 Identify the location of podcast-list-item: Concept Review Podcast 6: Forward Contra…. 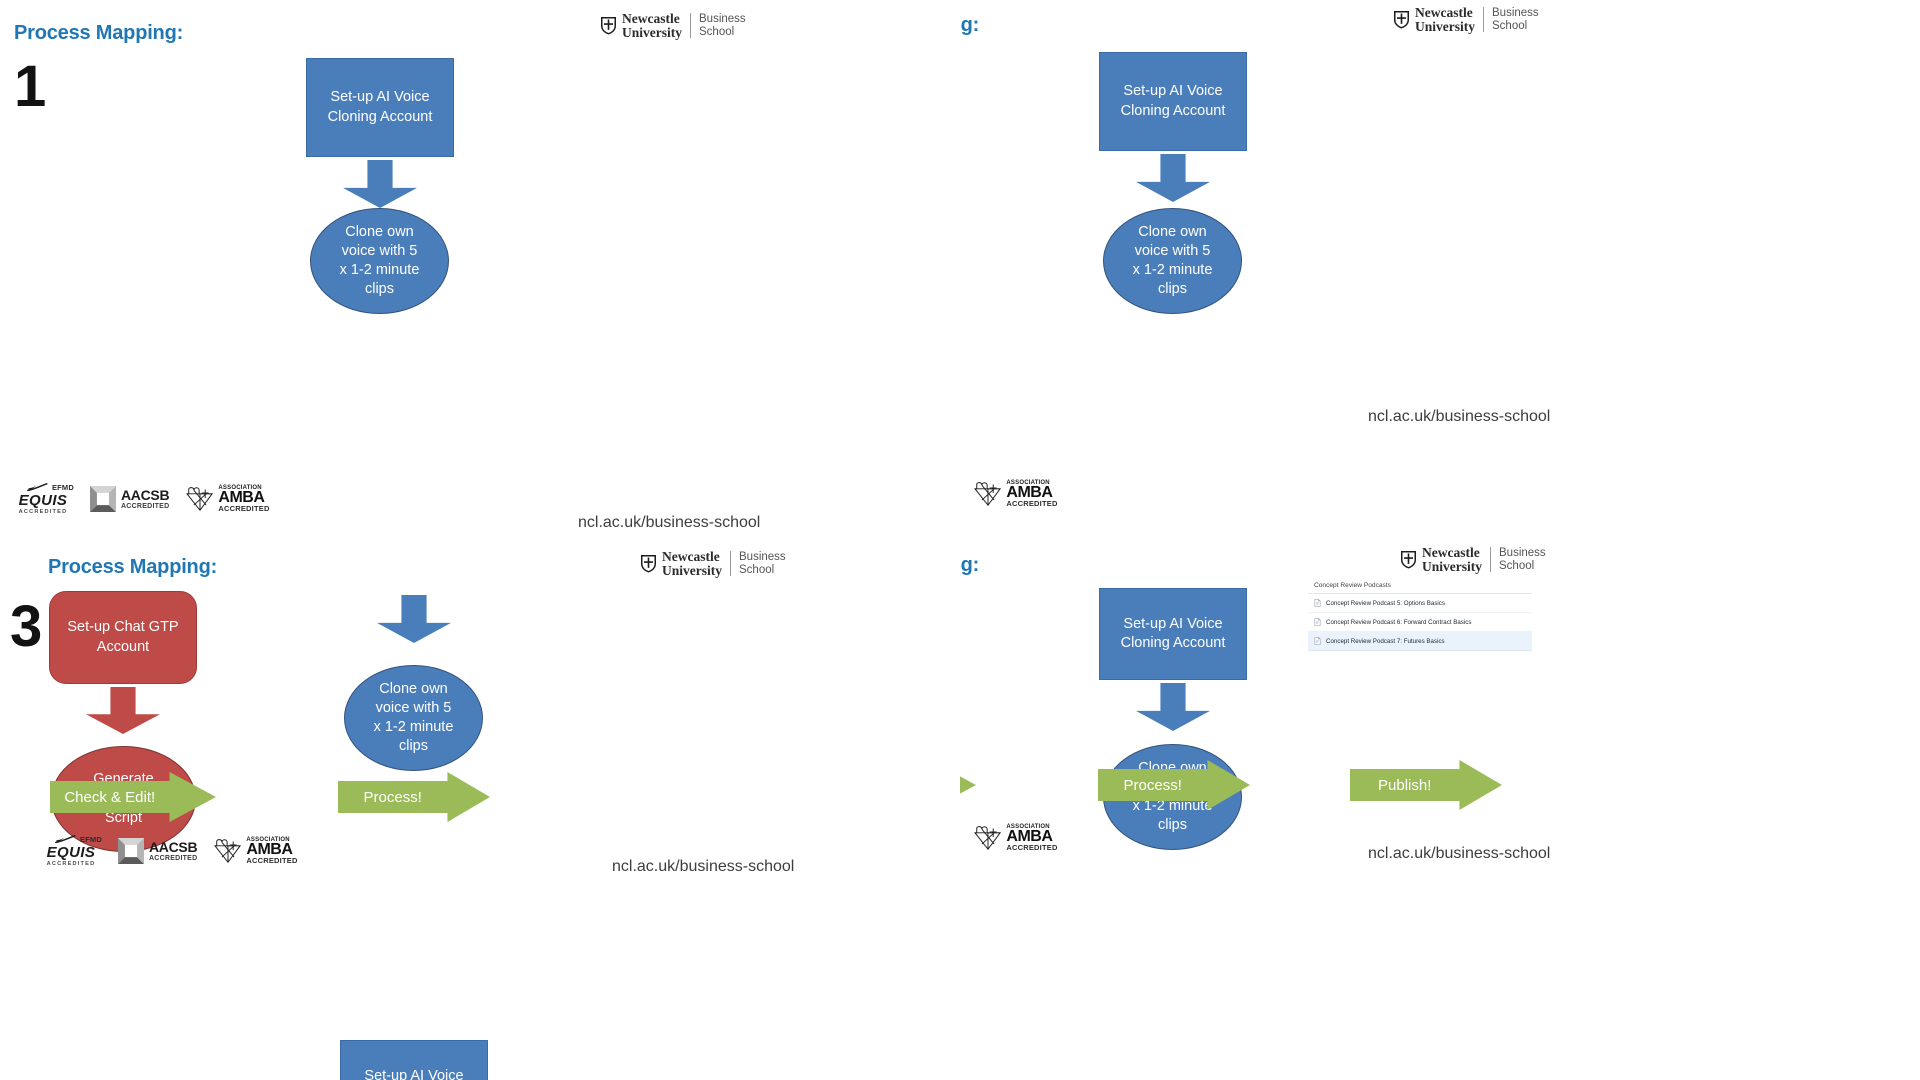
(1420, 622).